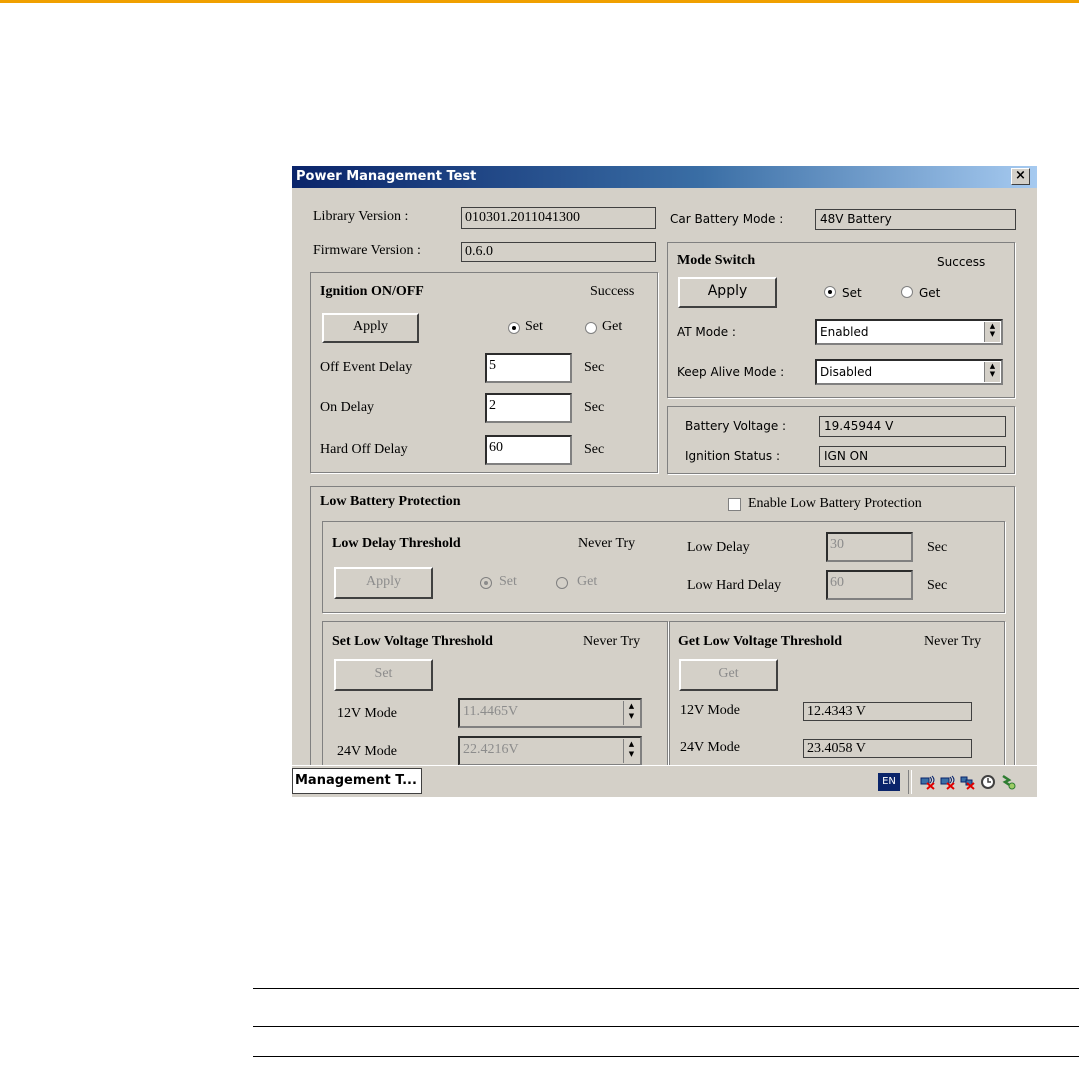  What do you see at coordinates (607, 543) in the screenshot?
I see `low-delay-threshold-status: Never Try` at bounding box center [607, 543].